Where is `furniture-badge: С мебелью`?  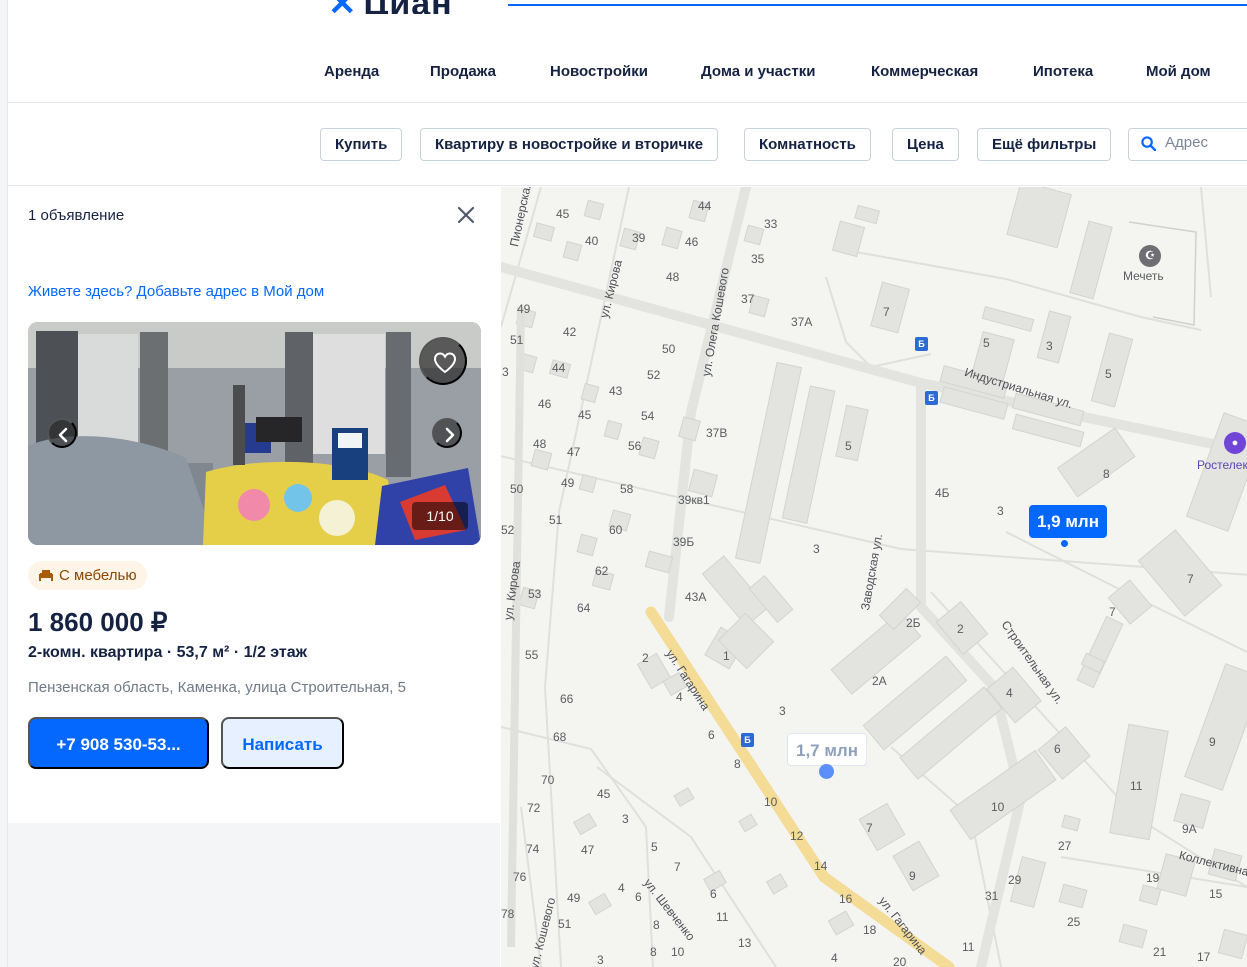 furniture-badge: С мебелью is located at coordinates (87, 575).